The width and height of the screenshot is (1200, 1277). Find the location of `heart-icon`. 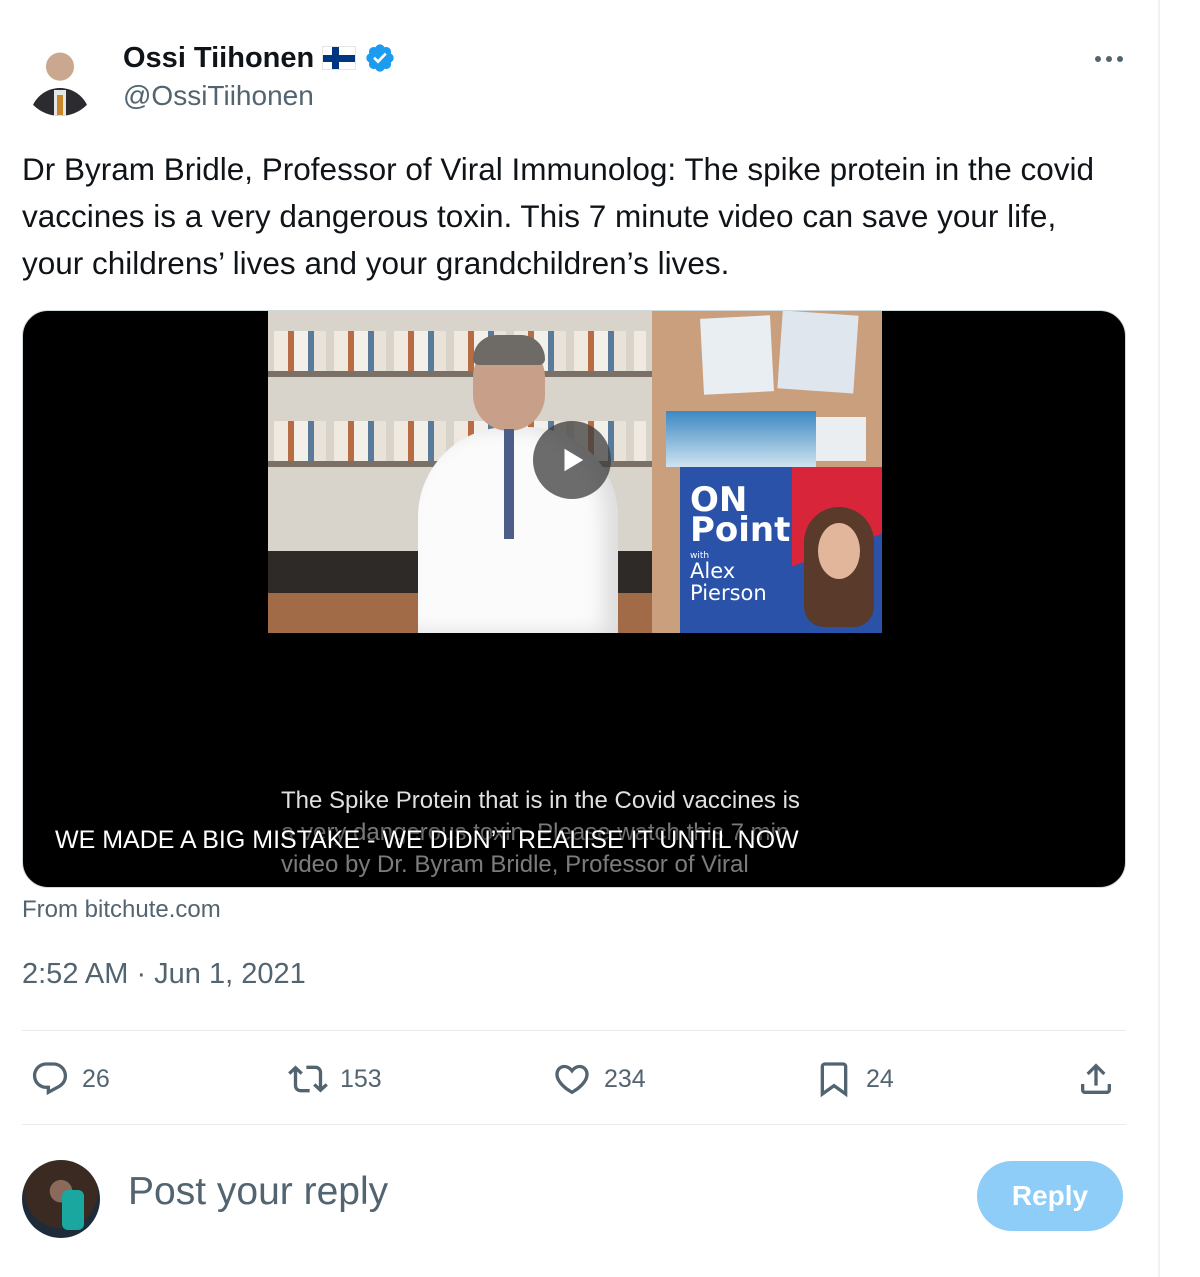

heart-icon is located at coordinates (572, 1079).